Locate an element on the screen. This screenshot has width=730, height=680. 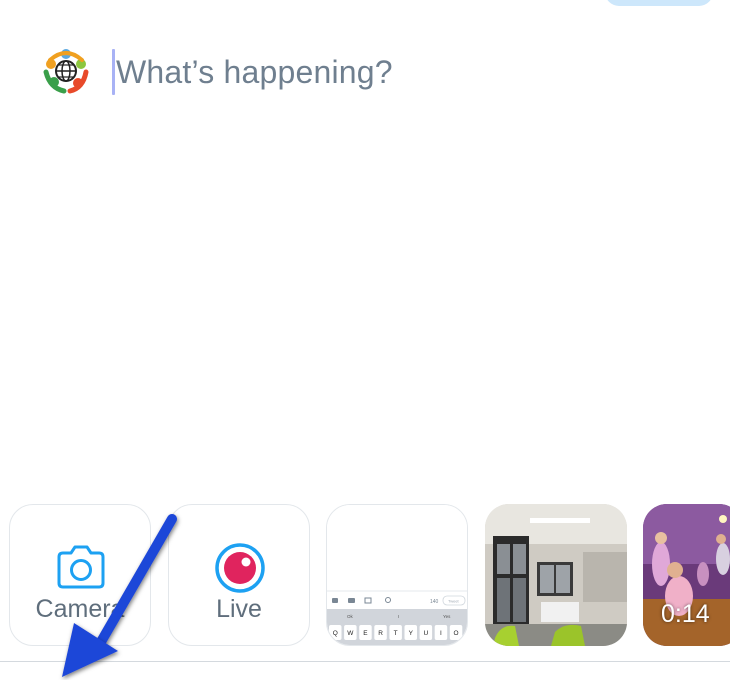
live-label: Live is located at coordinates (239, 609).